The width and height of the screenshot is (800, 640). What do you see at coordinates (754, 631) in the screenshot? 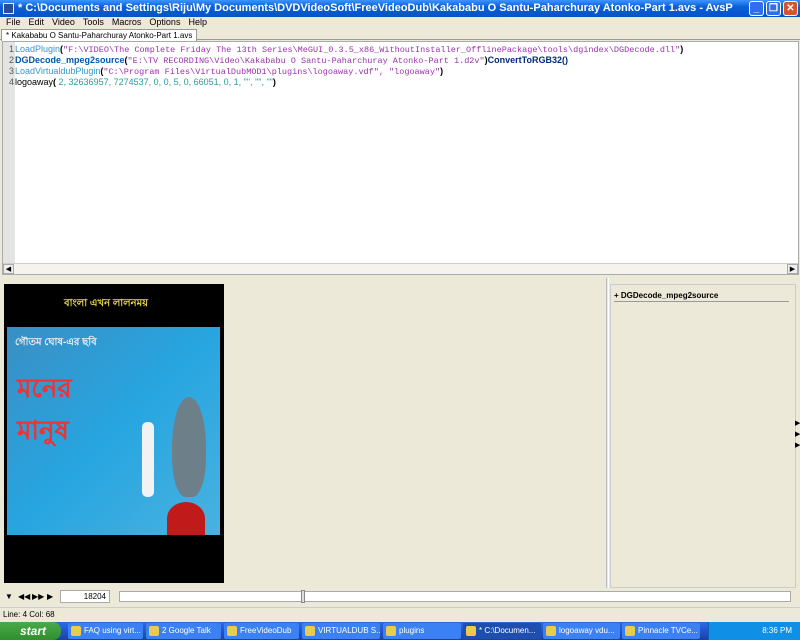
I see `system-tray: 8:36 PM` at bounding box center [754, 631].